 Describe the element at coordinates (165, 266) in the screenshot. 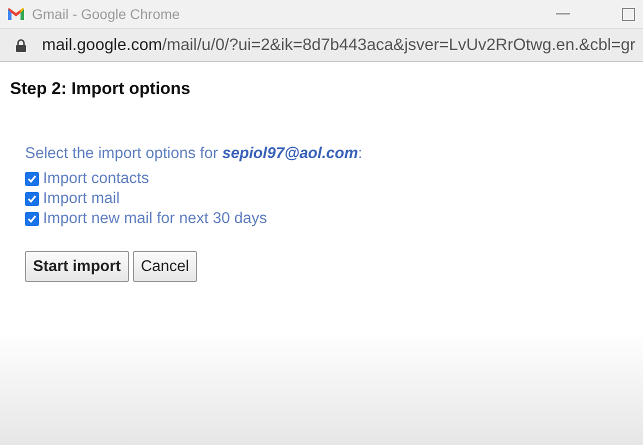

I see `cancel-button: Cancel` at that location.